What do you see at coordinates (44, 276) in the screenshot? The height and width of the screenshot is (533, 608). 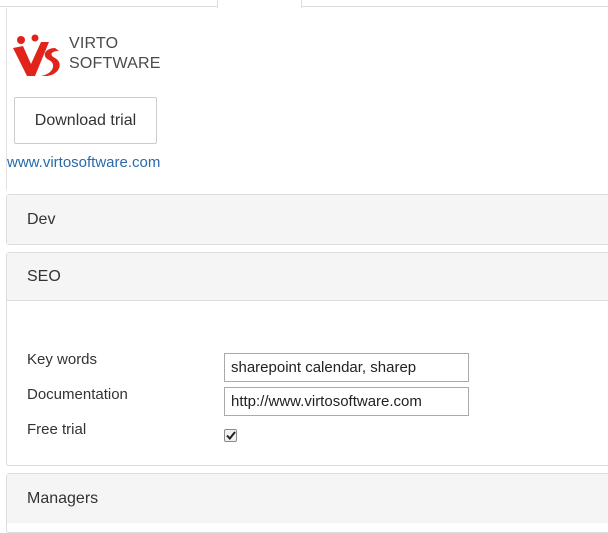 I see `panel-seo-title: SEO` at bounding box center [44, 276].